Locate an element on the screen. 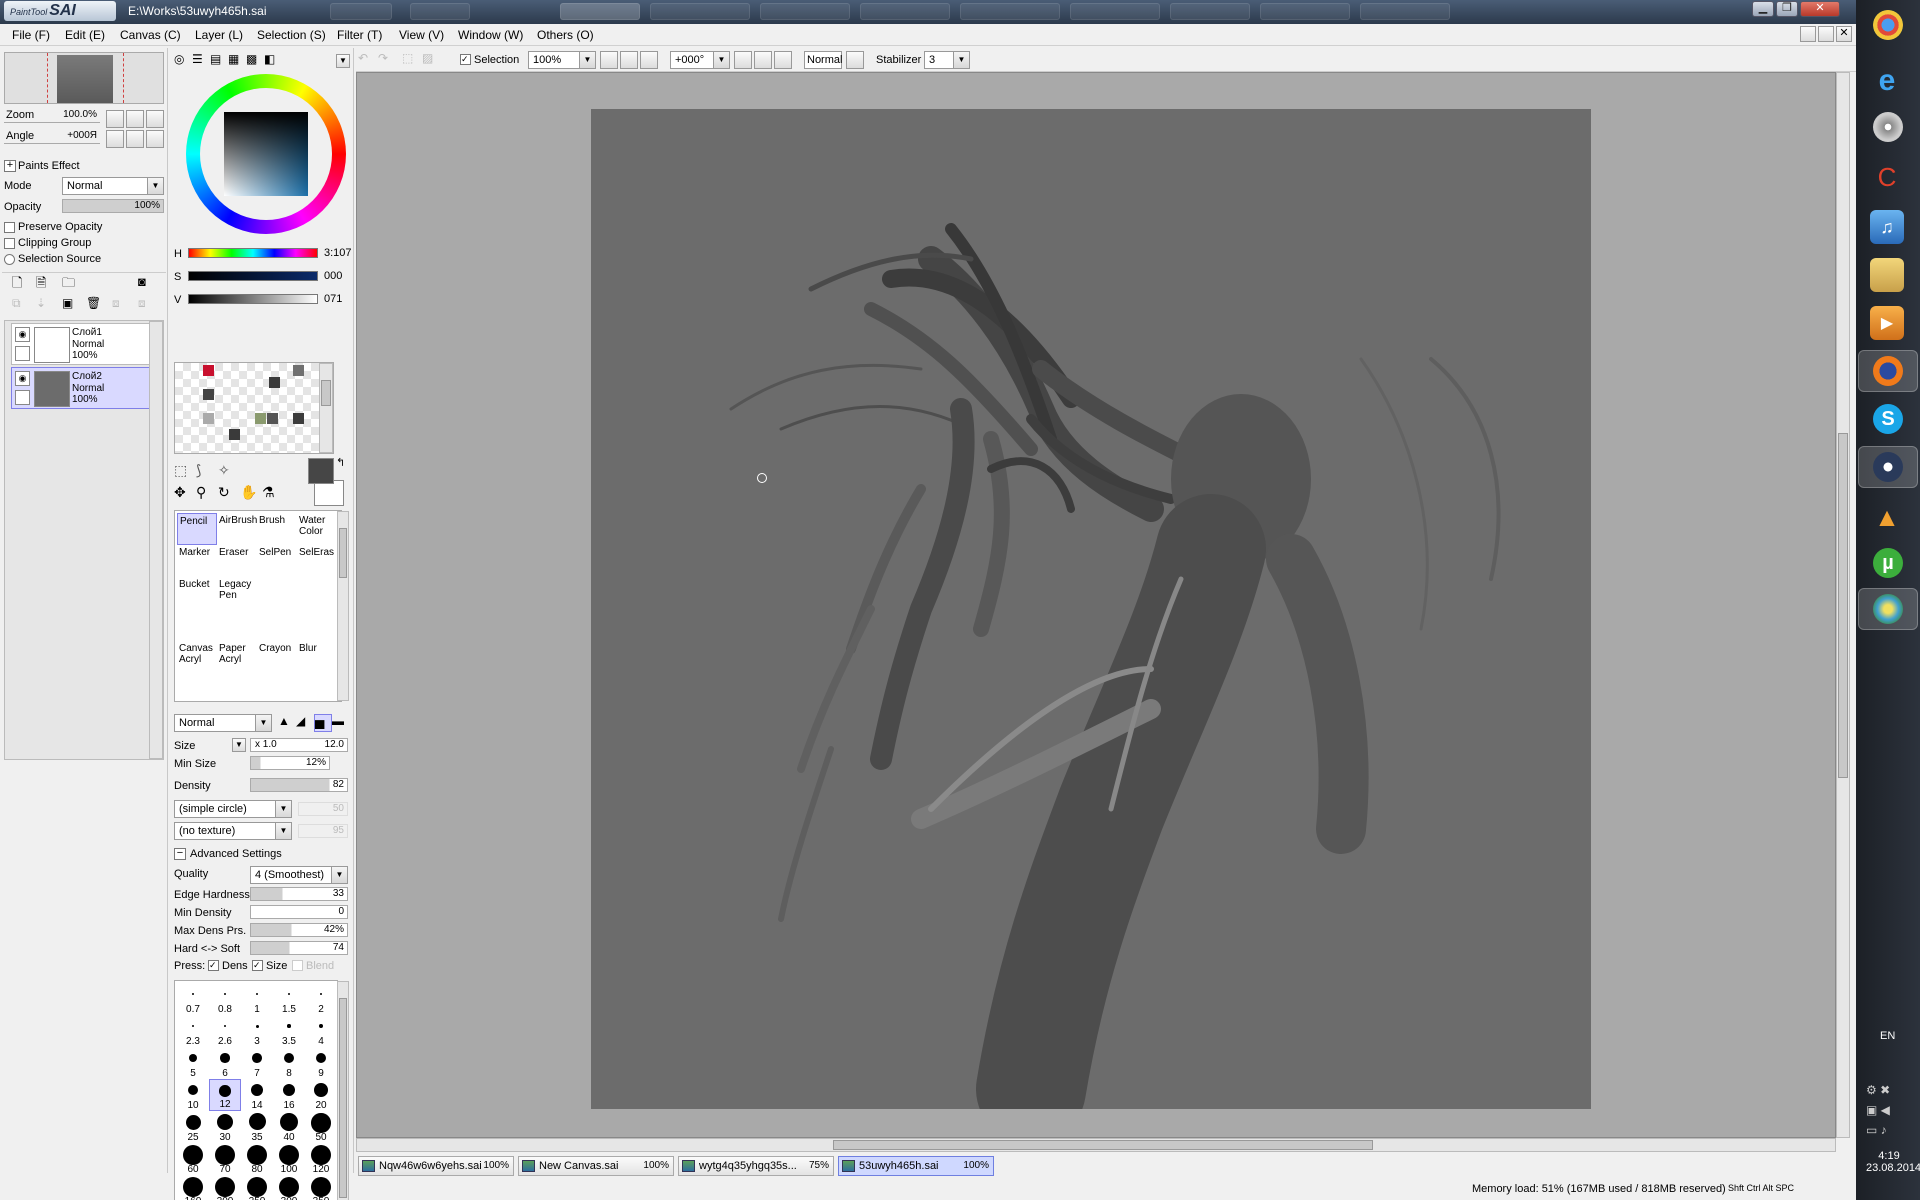 The width and height of the screenshot is (1920, 1200). brush-size-preset: 3 is located at coordinates (257, 1031).